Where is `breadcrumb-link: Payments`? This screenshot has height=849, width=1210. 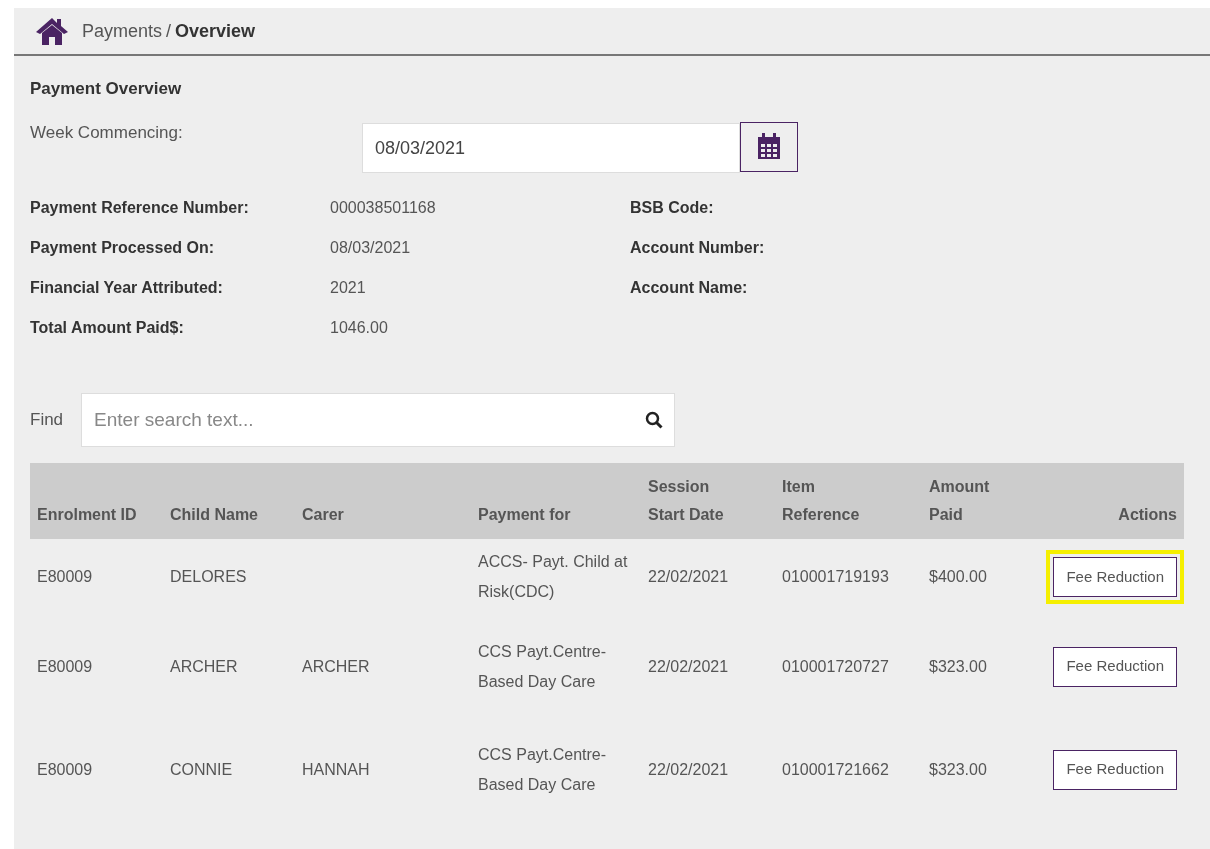 breadcrumb-link: Payments is located at coordinates (122, 31).